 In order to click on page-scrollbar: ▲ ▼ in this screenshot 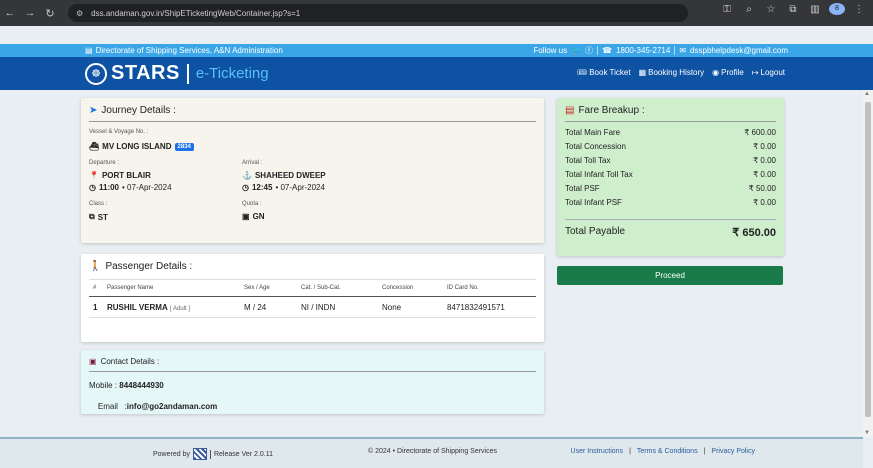, I will do `click(868, 263)`.